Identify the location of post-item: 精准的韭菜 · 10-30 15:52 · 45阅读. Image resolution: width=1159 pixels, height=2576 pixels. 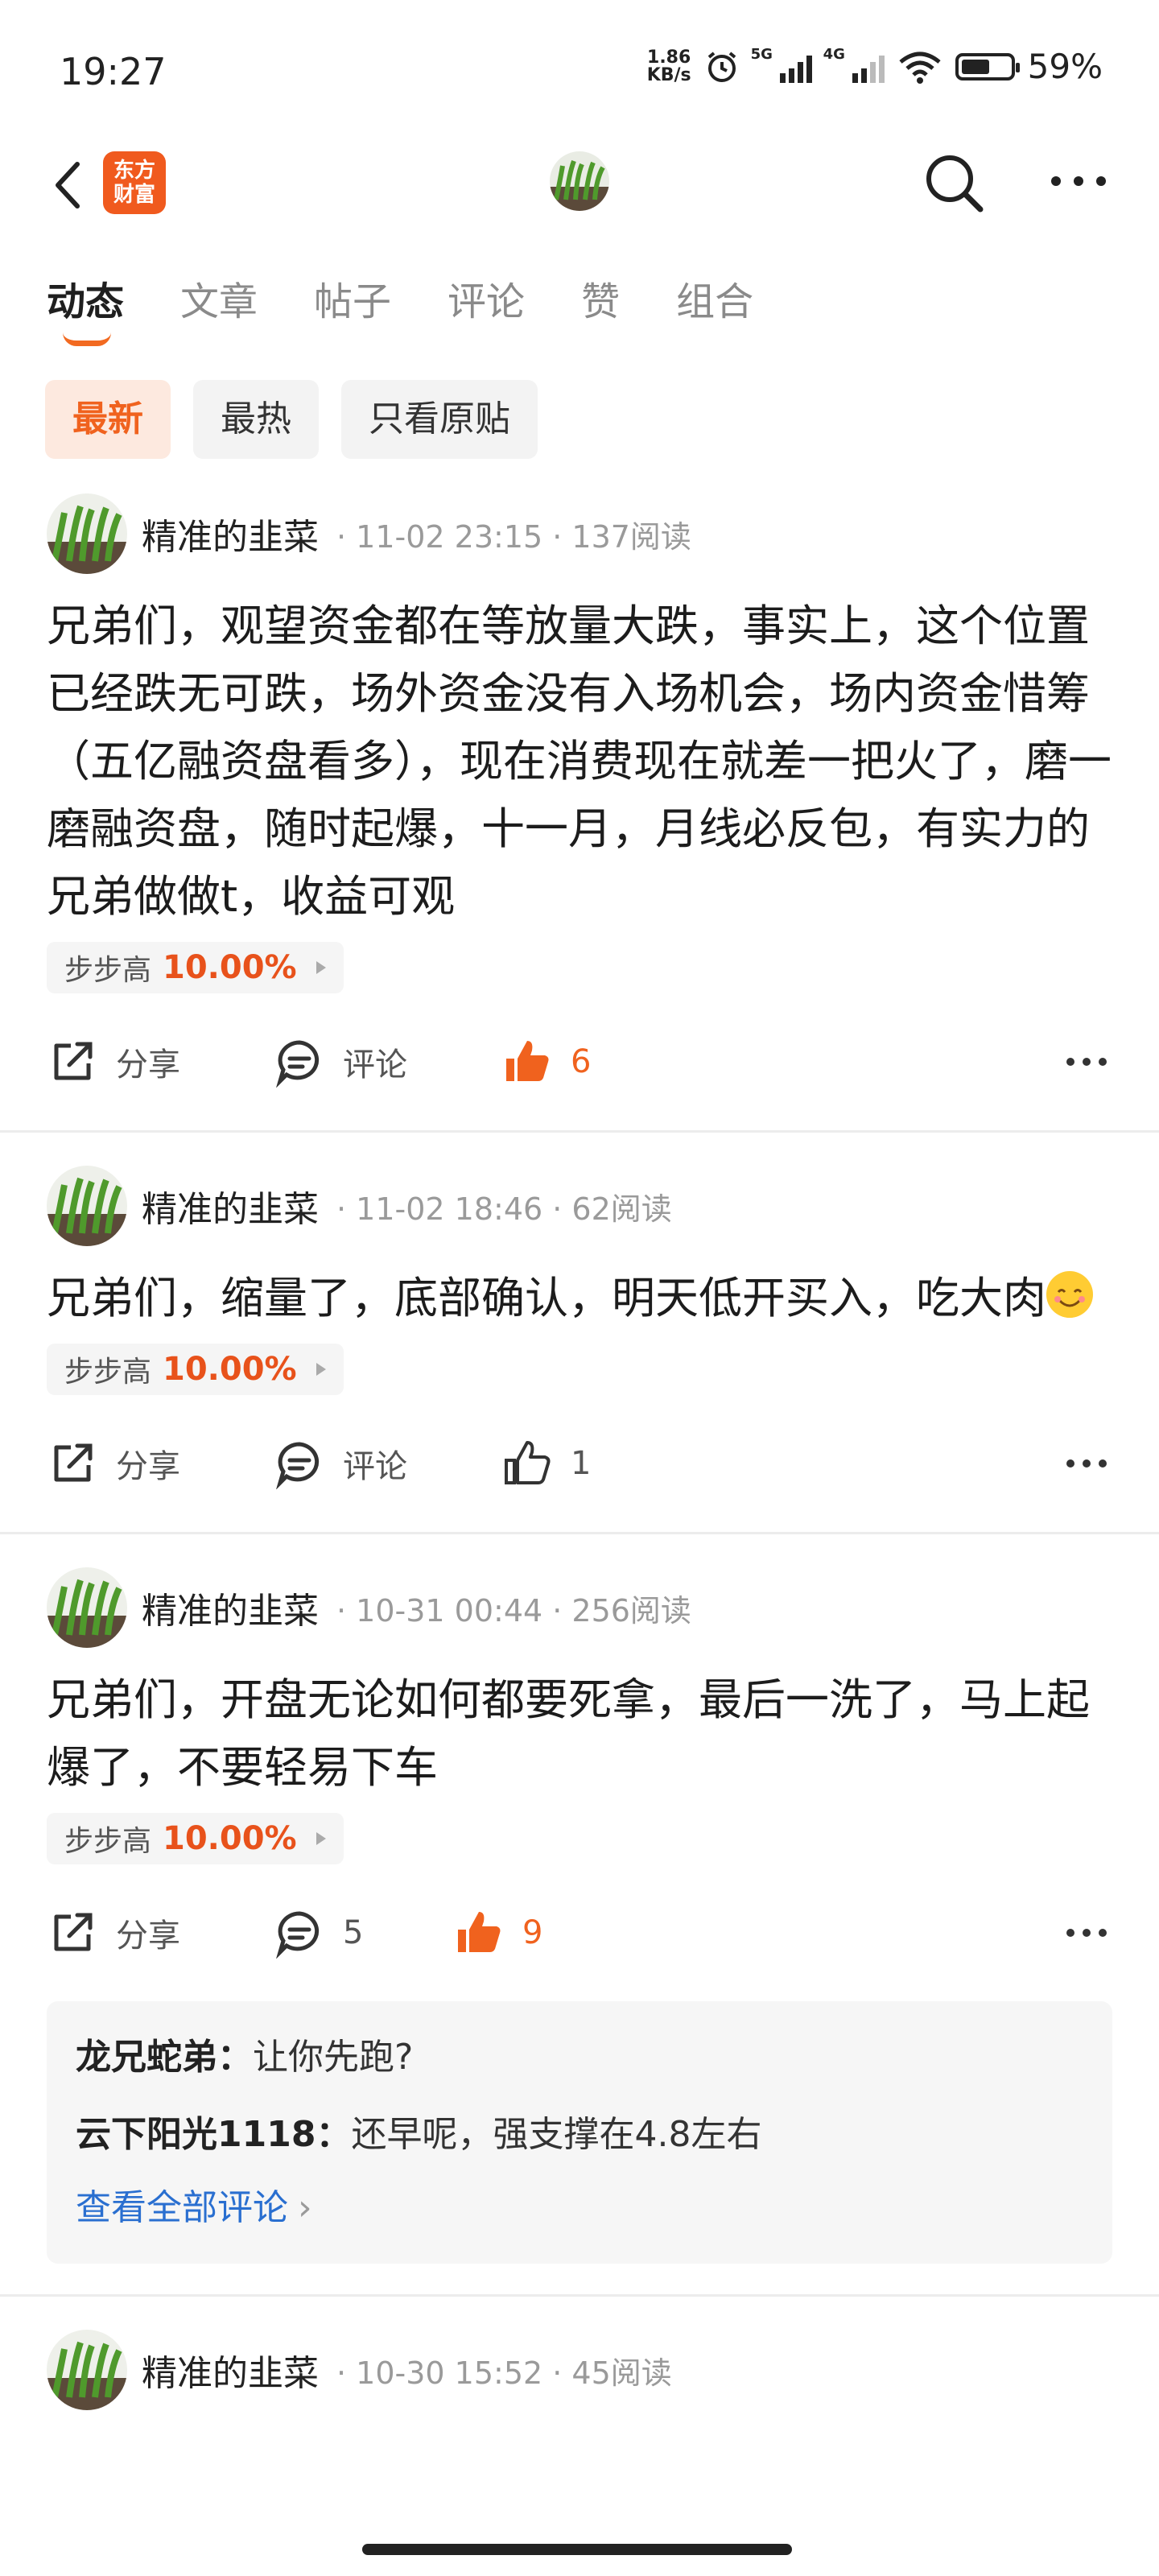
(579, 2370).